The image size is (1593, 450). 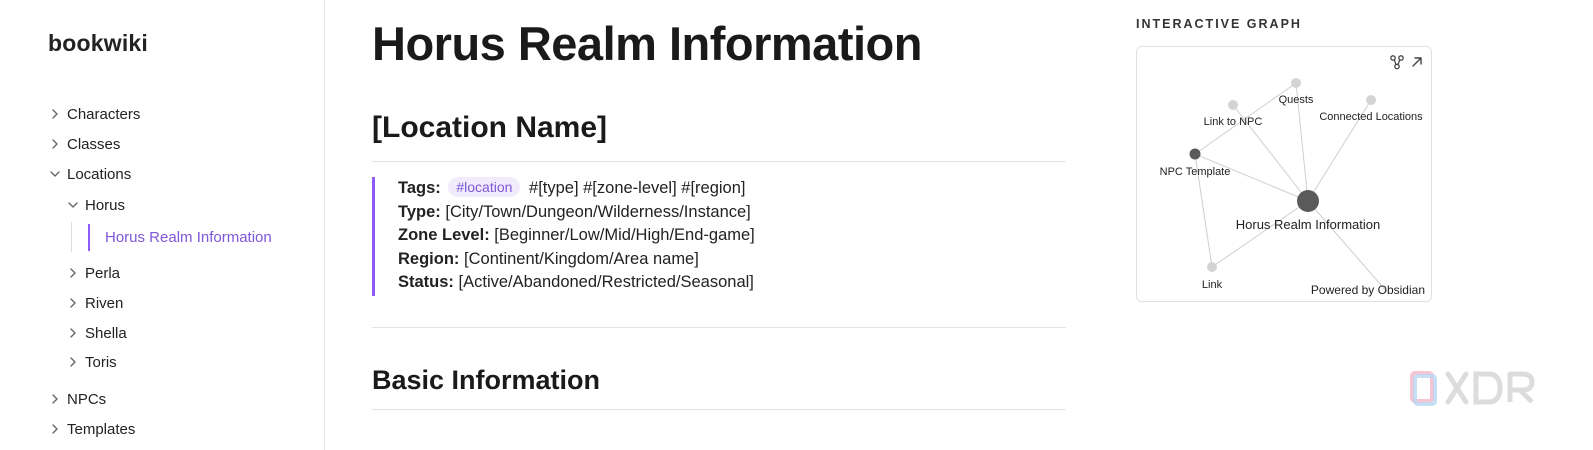 What do you see at coordinates (419, 211) in the screenshot?
I see `type-label: Type:` at bounding box center [419, 211].